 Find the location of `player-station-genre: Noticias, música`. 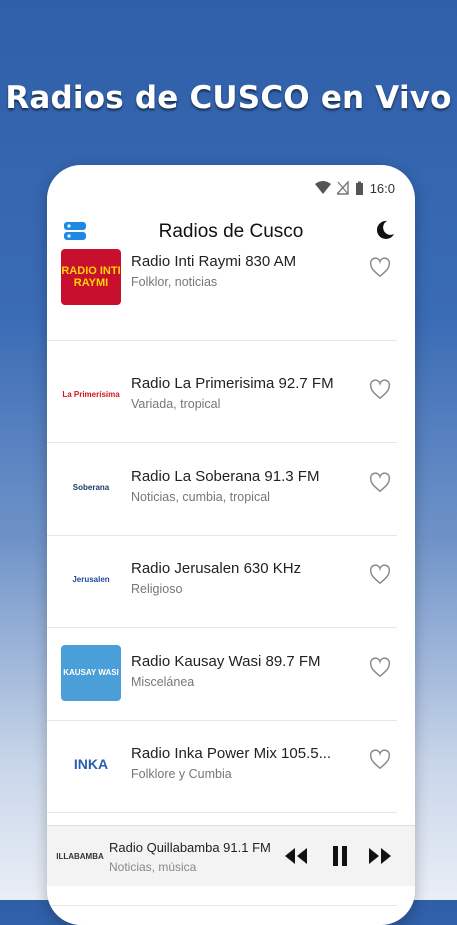

player-station-genre: Noticias, música is located at coordinates (153, 867).